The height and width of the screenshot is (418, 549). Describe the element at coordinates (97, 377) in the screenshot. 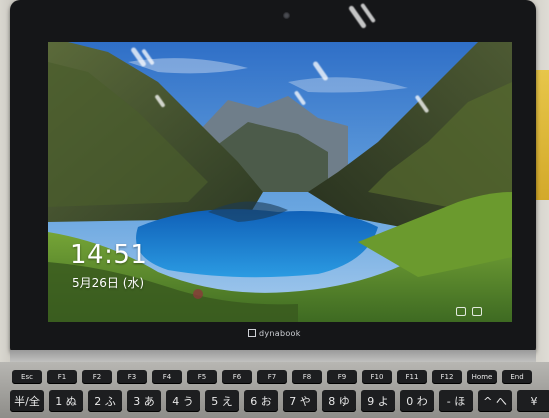

I see `function-key: F2` at that location.